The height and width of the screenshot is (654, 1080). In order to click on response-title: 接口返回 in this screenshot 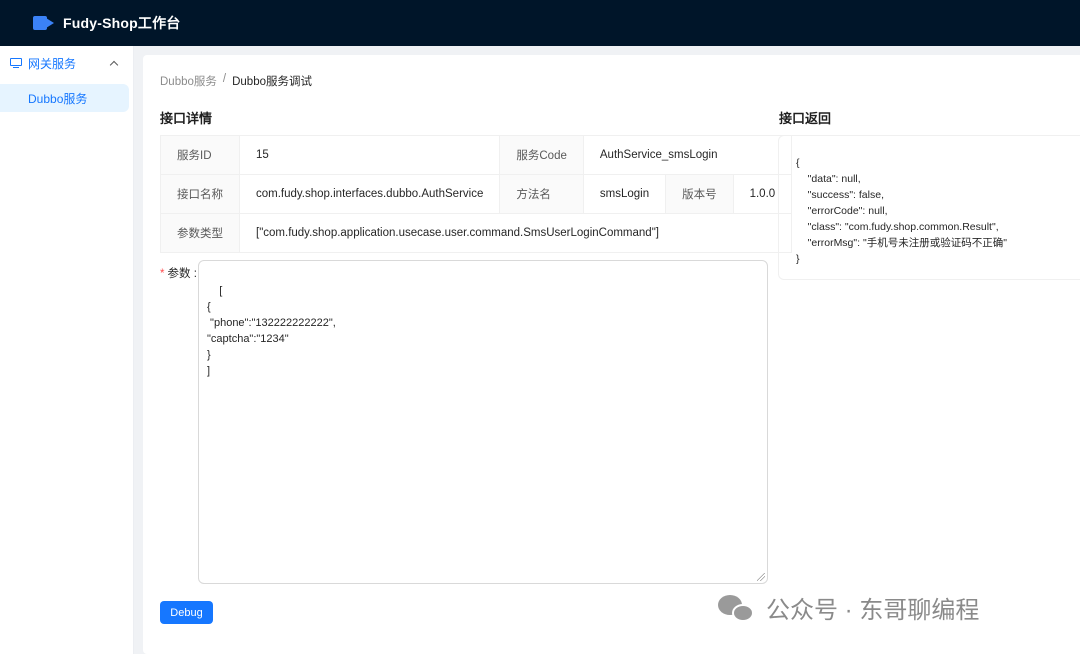, I will do `click(805, 118)`.